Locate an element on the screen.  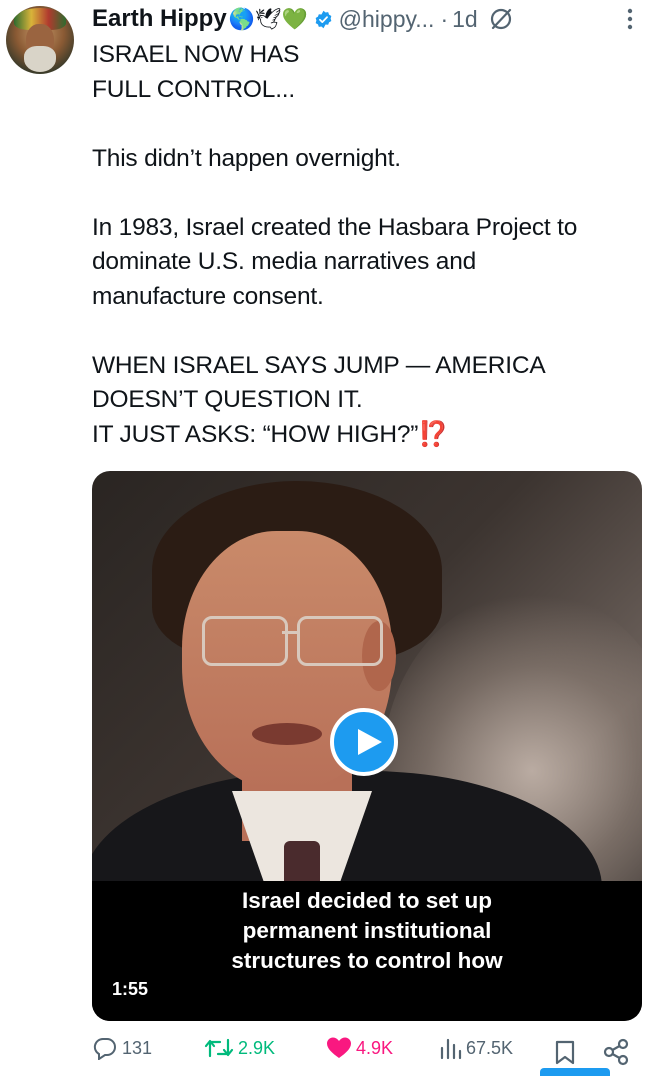
avatar is located at coordinates (40, 40).